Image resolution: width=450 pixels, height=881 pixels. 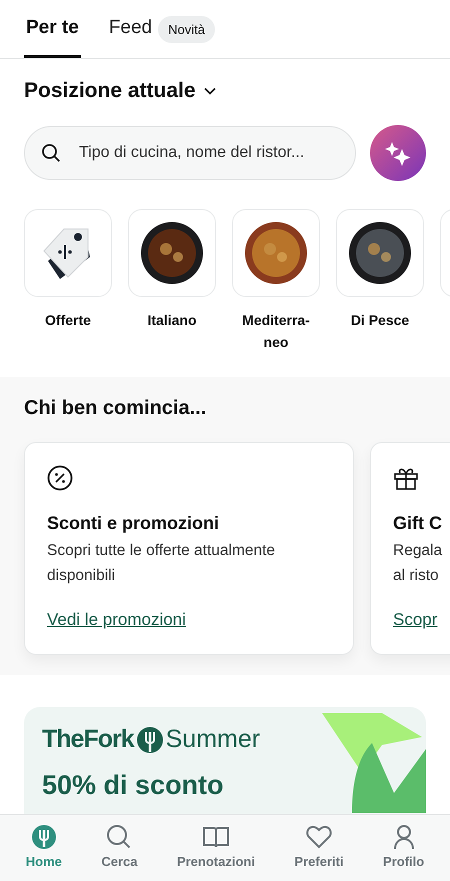 I want to click on edition-name: Summer, so click(x=213, y=739).